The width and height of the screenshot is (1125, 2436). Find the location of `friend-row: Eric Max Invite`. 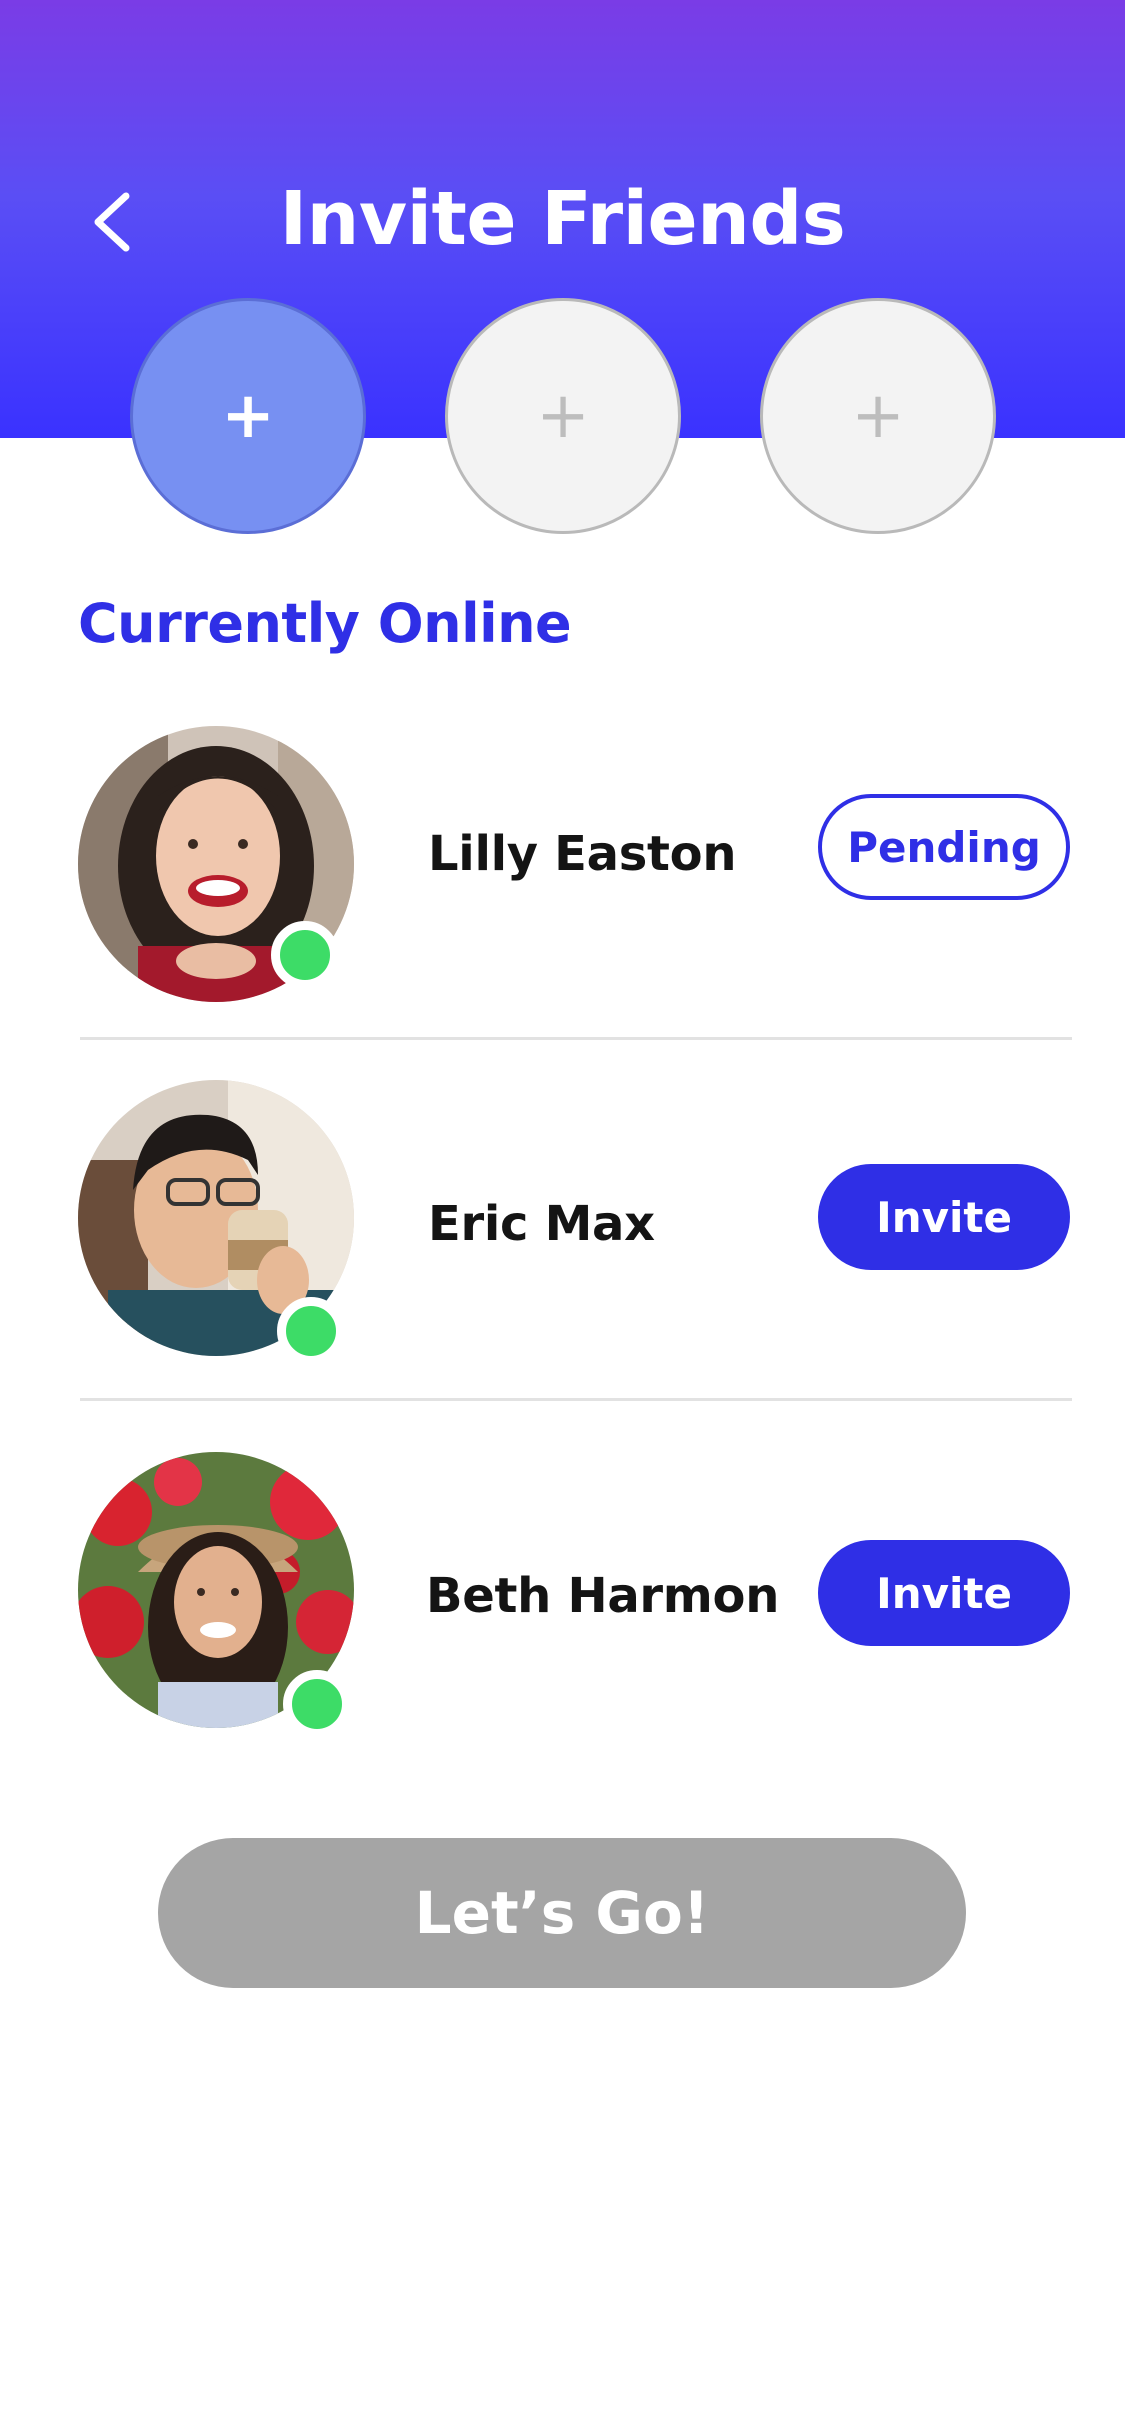

friend-row: Eric Max Invite is located at coordinates (562, 1230).